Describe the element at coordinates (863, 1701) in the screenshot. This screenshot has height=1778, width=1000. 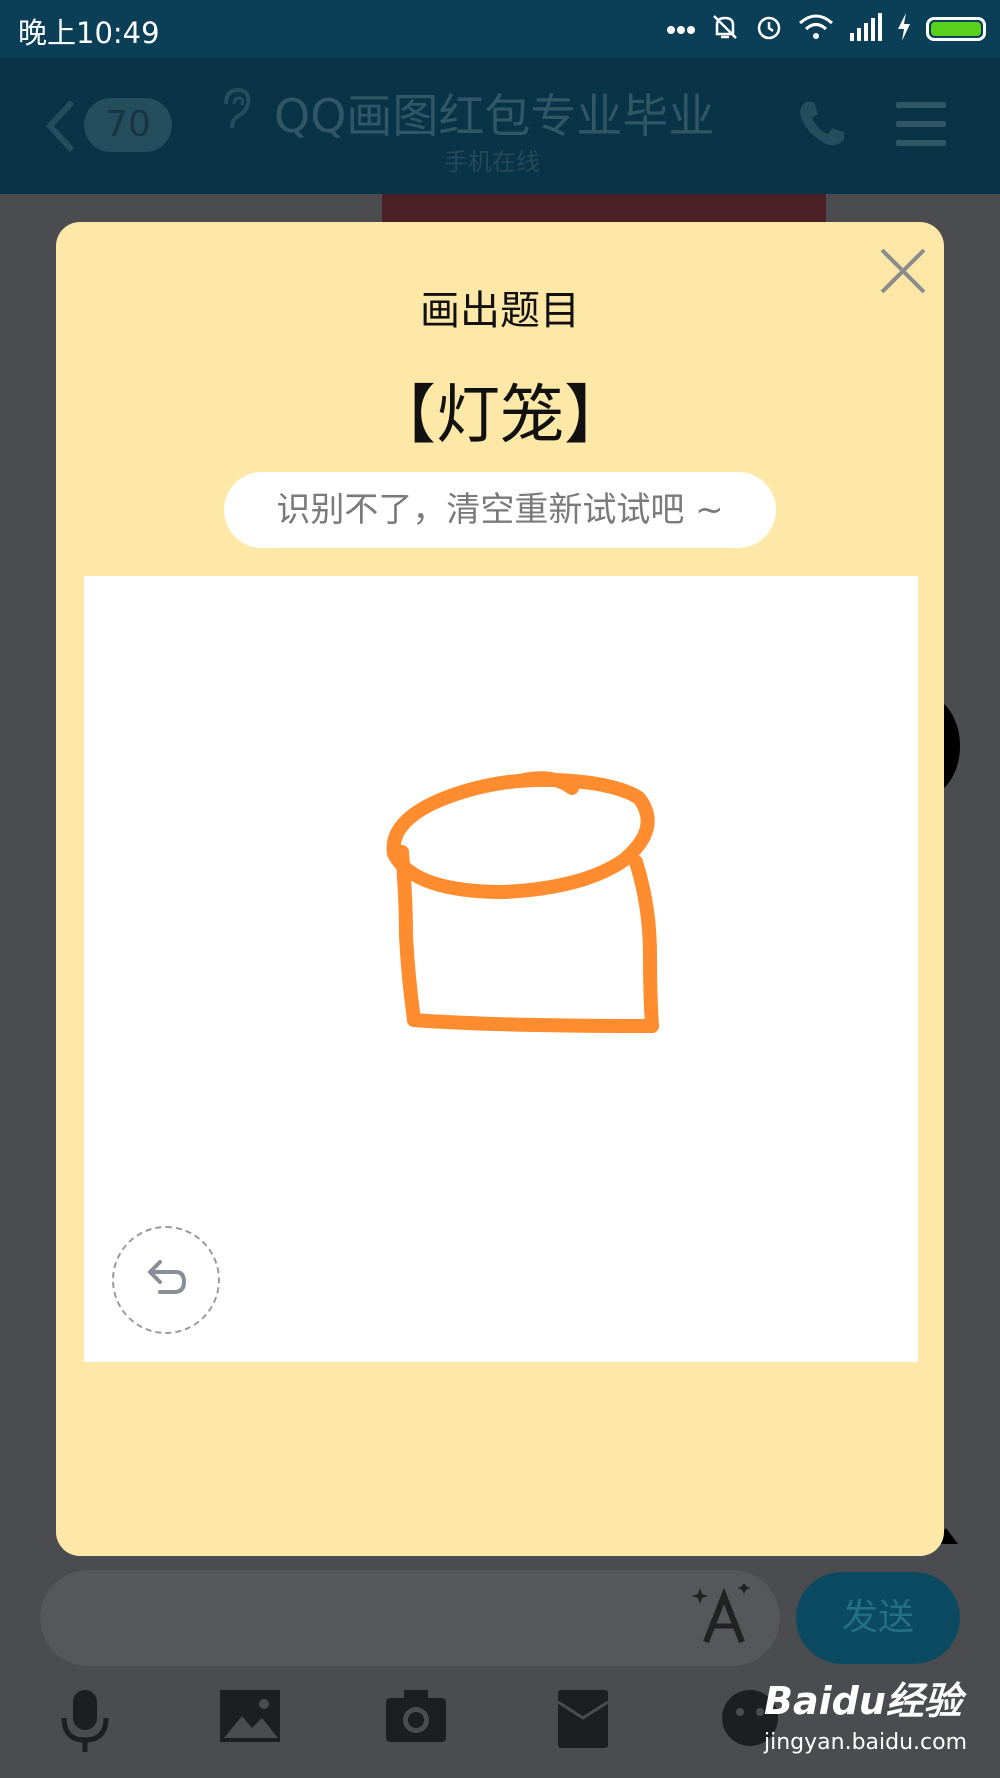
I see `watermark-brand: Baidu经验` at that location.